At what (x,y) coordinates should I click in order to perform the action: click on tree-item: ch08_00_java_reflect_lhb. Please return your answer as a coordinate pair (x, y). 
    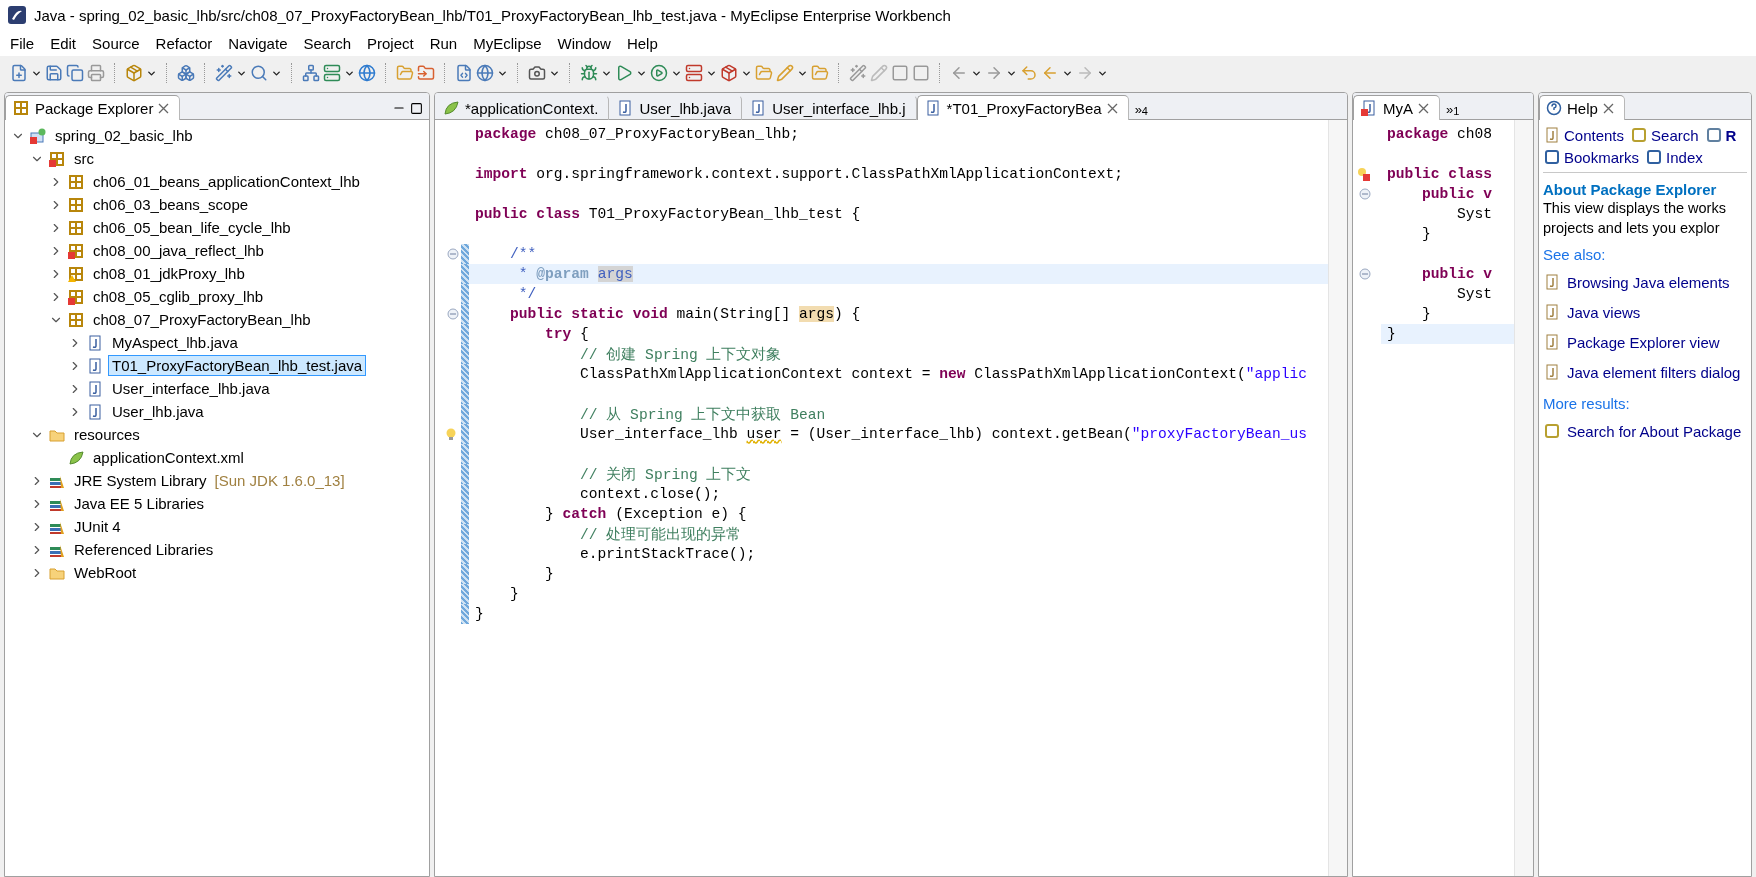
    Looking at the image, I should click on (178, 250).